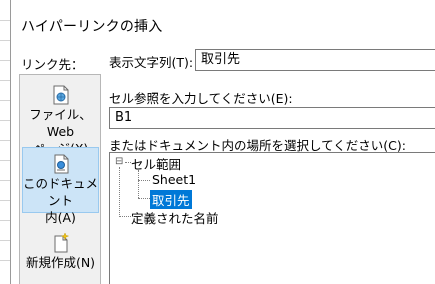 Image resolution: width=435 pixels, height=284 pixels. Describe the element at coordinates (52, 64) in the screenshot. I see `link-to-label: リンク先：` at that location.